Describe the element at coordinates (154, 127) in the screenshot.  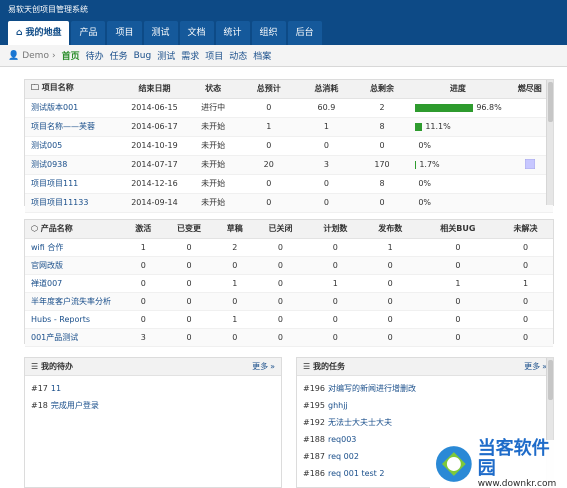
I see `end-date: 2014-06-17` at that location.